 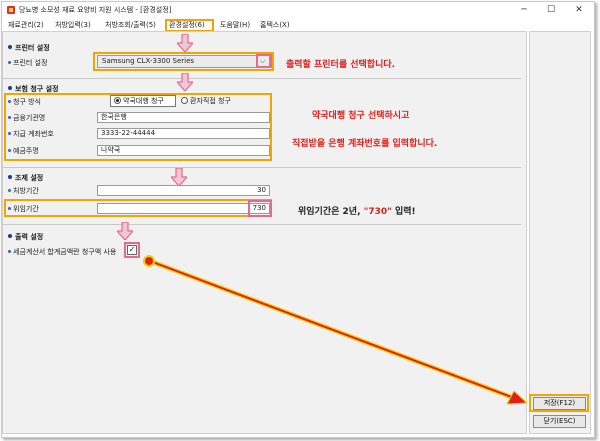 I want to click on maximize-button: ☐, so click(x=551, y=10).